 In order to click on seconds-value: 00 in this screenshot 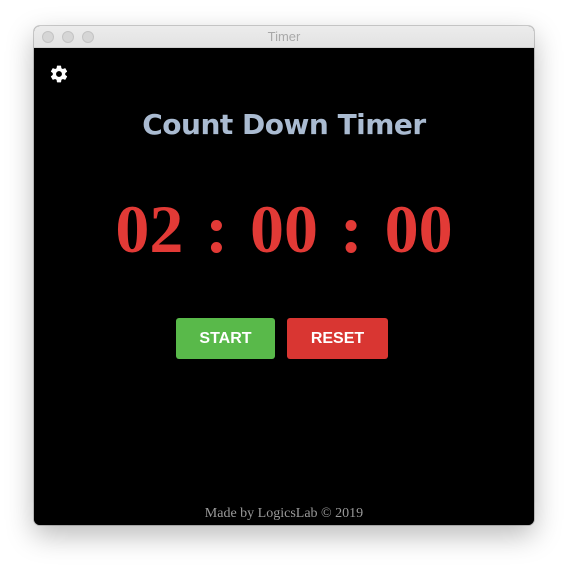, I will do `click(418, 229)`.